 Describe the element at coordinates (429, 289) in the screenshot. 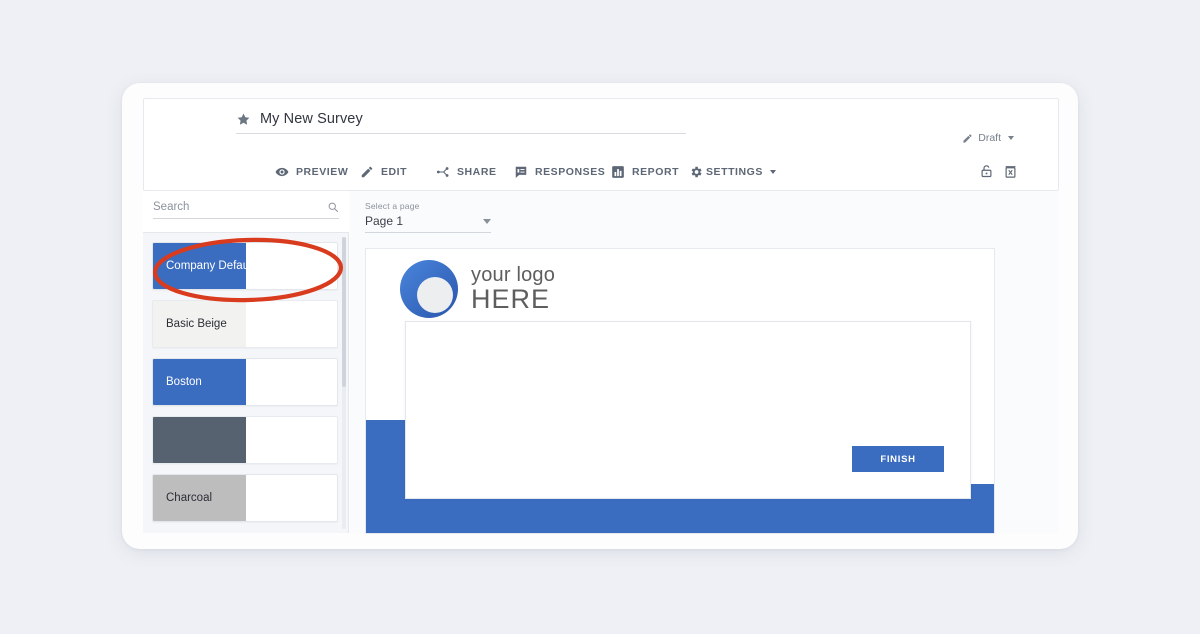

I see `logo-circle-icon` at that location.